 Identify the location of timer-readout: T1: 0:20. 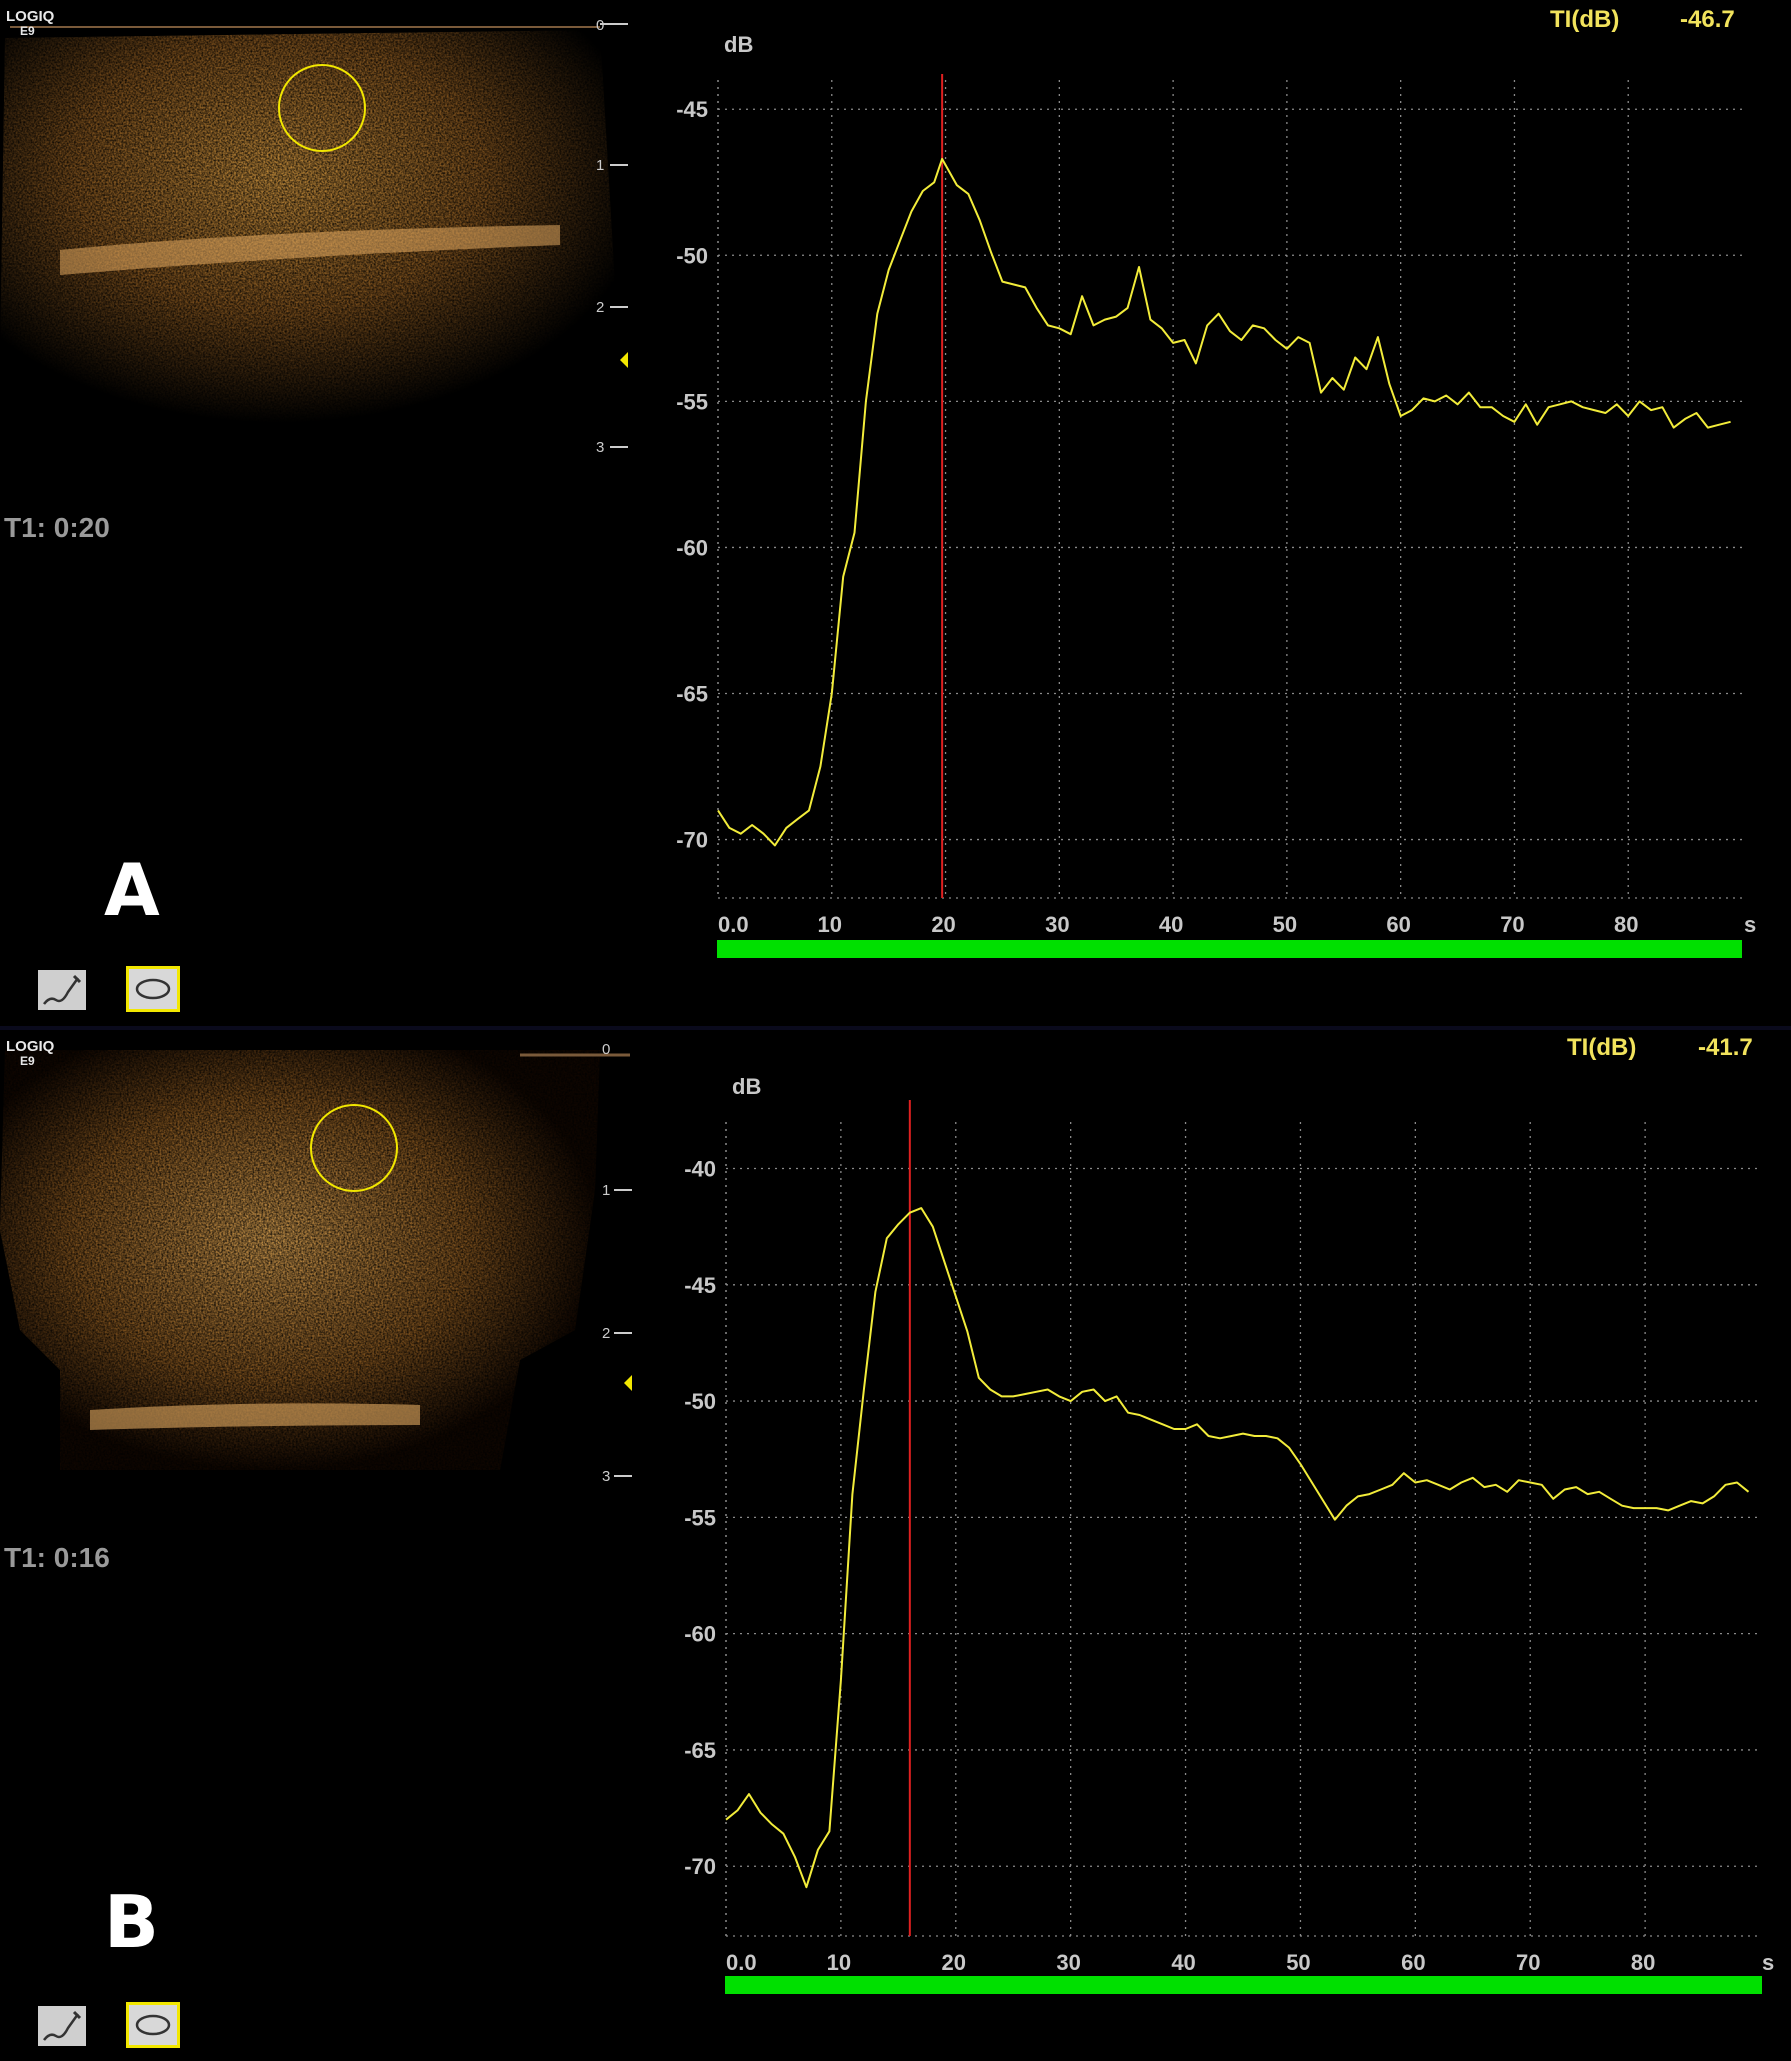
(57, 527).